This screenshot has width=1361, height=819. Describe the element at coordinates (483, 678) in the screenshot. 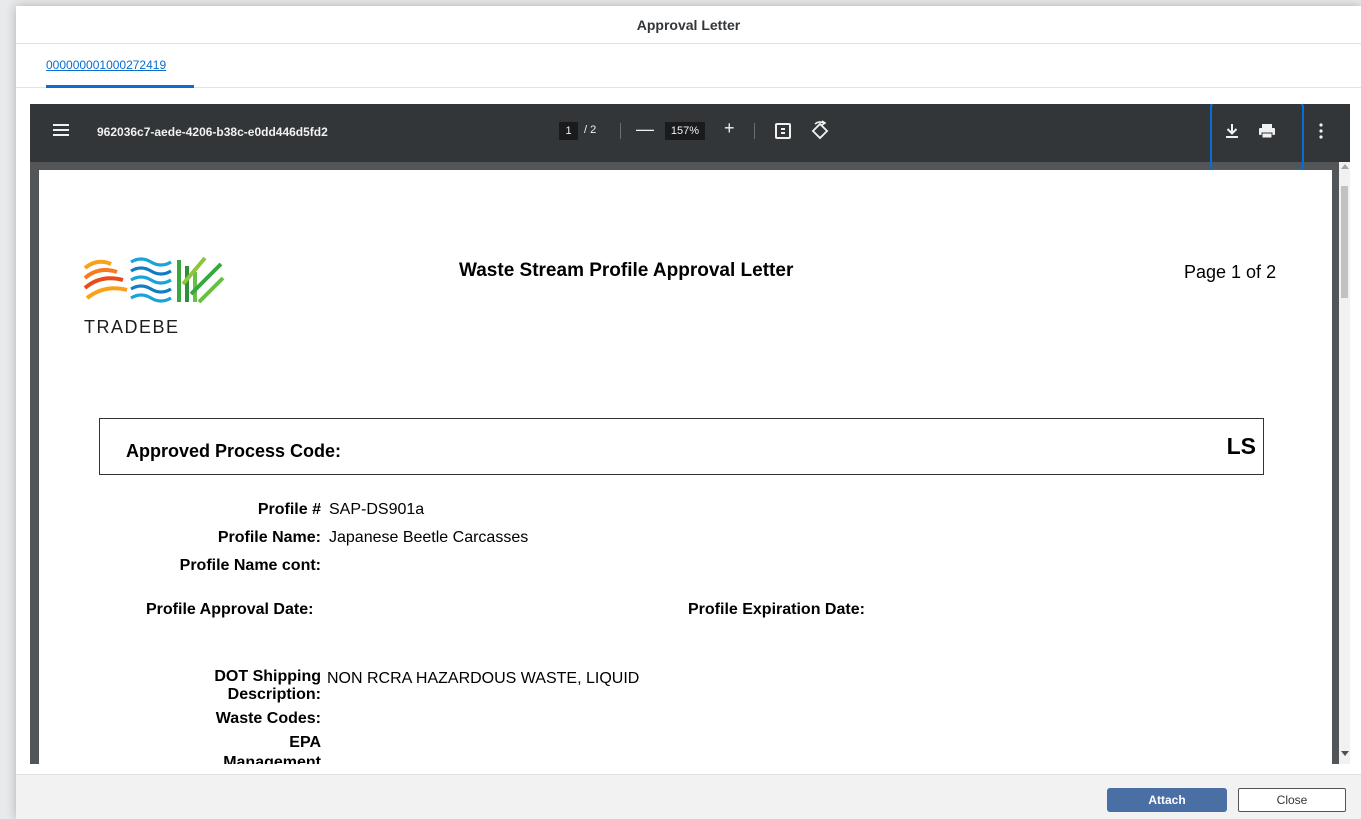

I see `dot-shipping-value: NON RCRA HAZARDOUS WASTE, LIQUID` at that location.